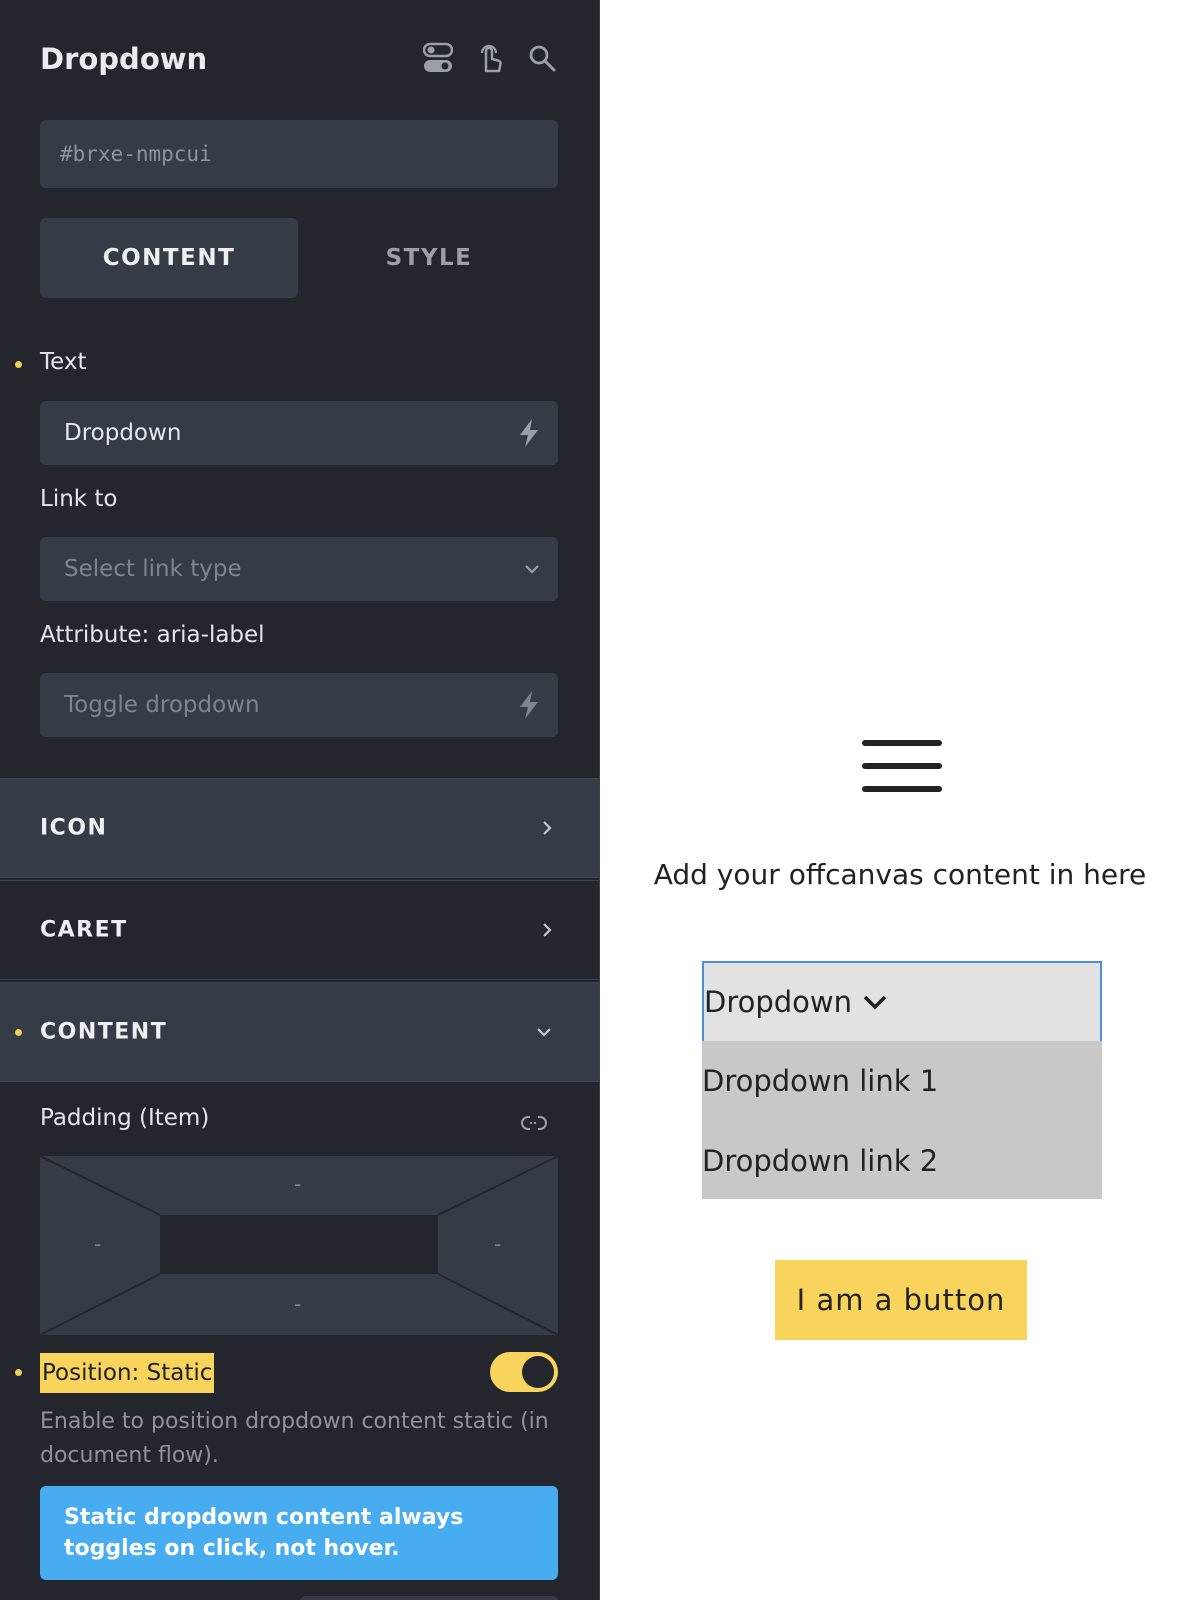 The height and width of the screenshot is (1600, 1200). Describe the element at coordinates (299, 433) in the screenshot. I see `text-input: Dropdown` at that location.